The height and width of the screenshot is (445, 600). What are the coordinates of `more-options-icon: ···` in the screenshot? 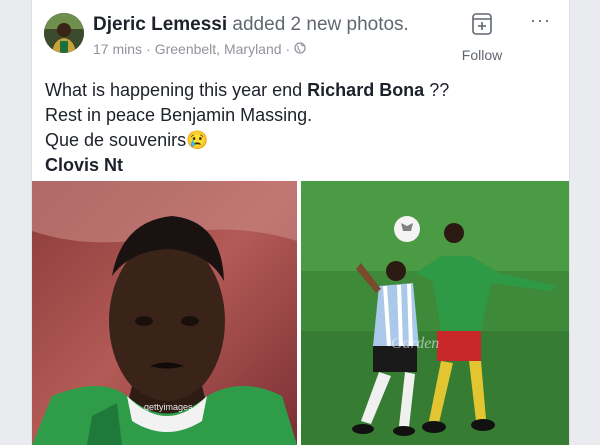 It's located at (540, 20).